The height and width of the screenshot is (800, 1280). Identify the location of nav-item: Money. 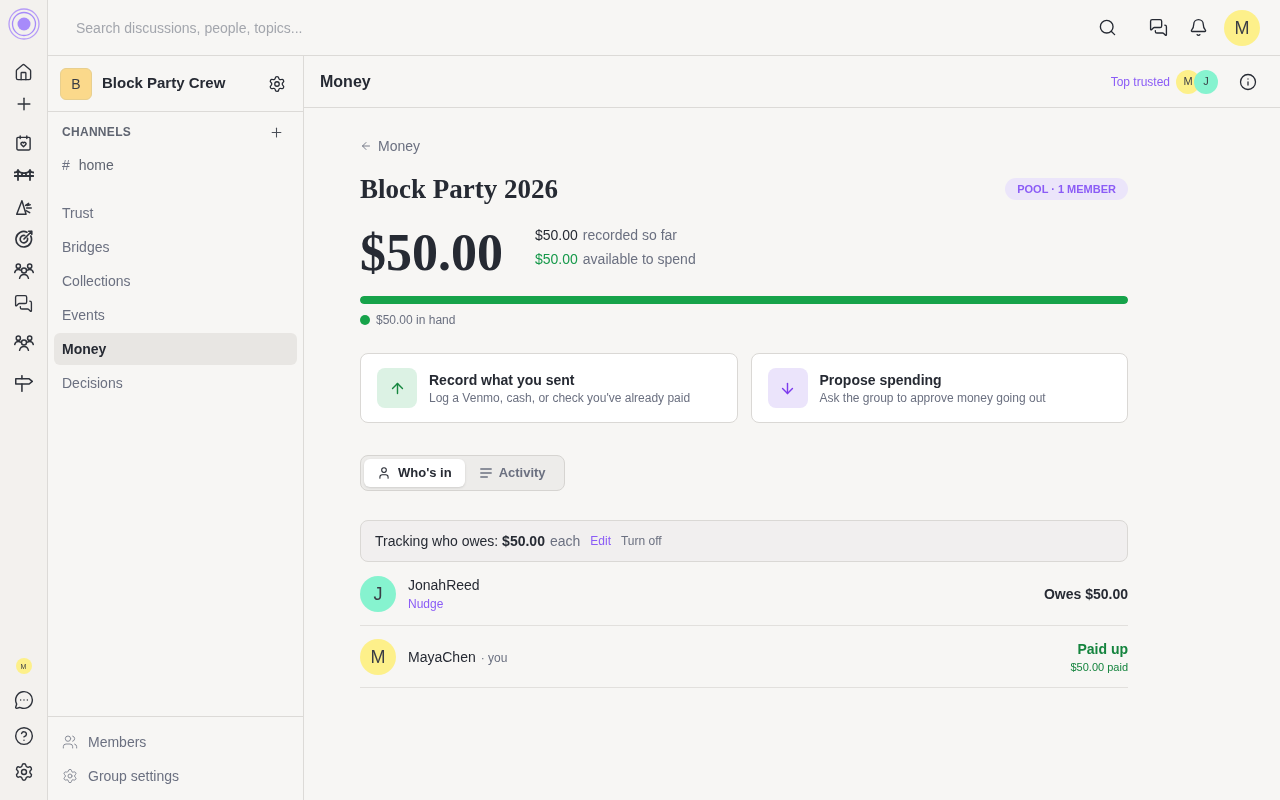
(175, 349).